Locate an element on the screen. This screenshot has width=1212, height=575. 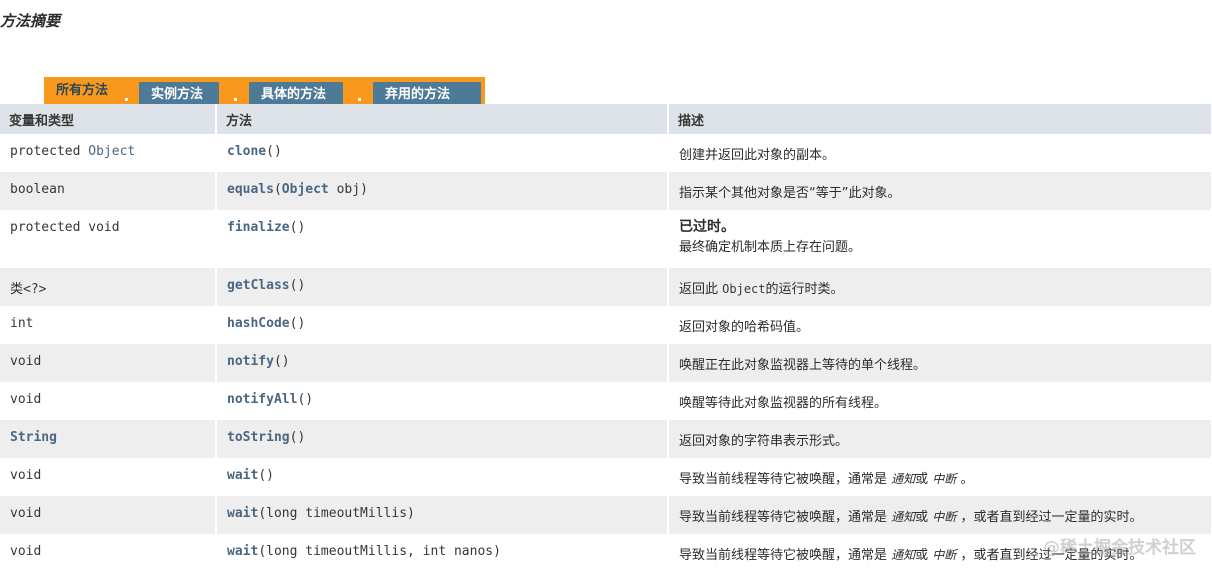
method-link: clone is located at coordinates (246, 151).